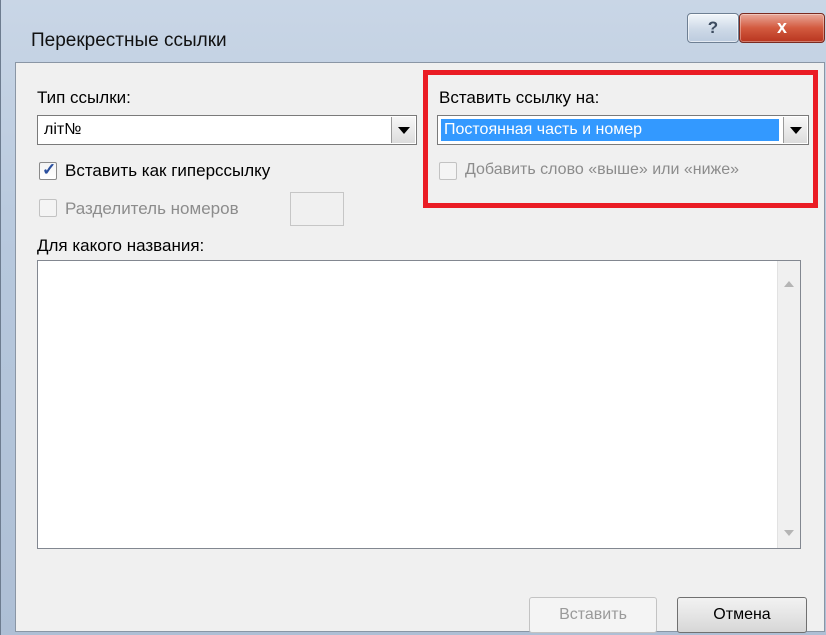 The height and width of the screenshot is (635, 826). I want to click on ref-type-dropdown-button, so click(403, 130).